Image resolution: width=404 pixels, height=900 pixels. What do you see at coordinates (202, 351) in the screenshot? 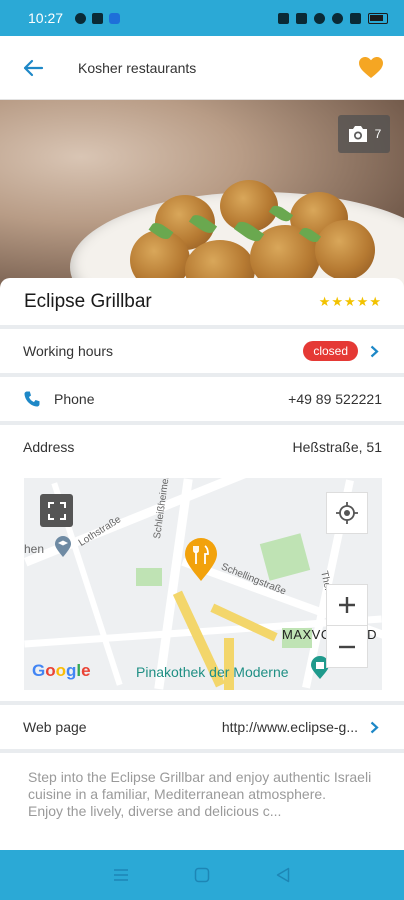
I see `working-hours-row: Working hours closed` at bounding box center [202, 351].